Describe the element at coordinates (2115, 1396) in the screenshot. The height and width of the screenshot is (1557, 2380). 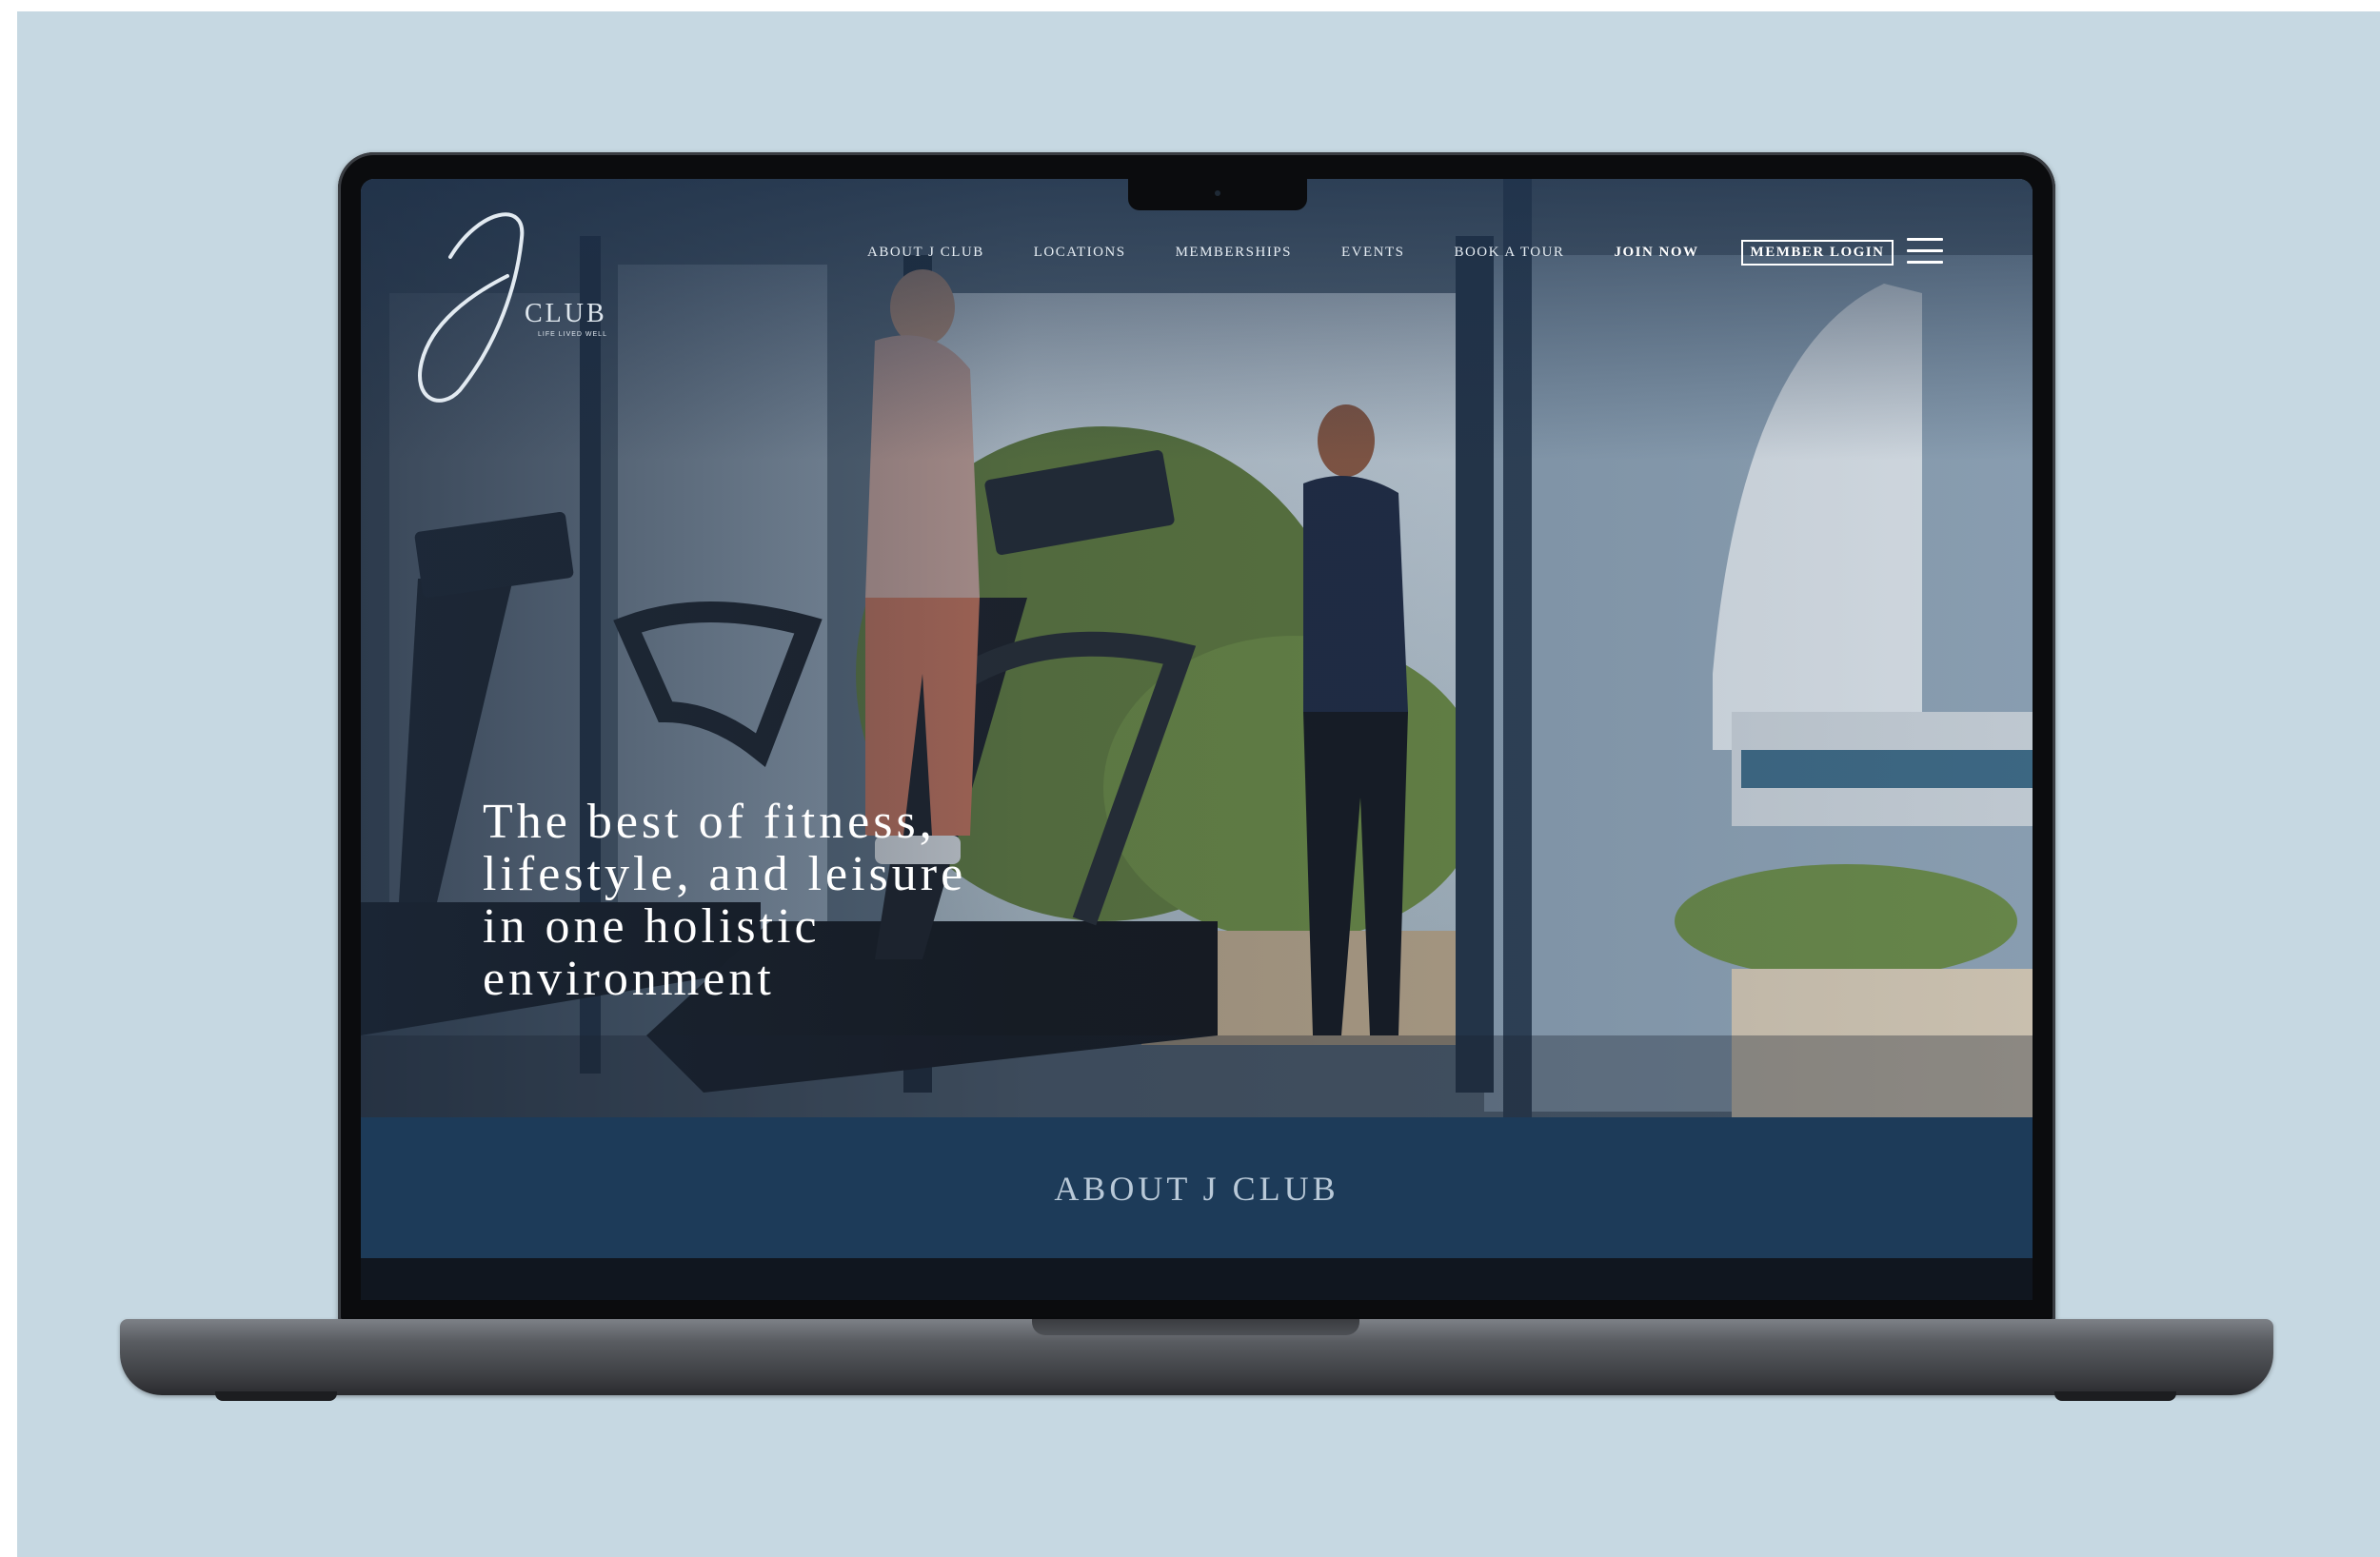
I see `laptop-foot-right` at that location.